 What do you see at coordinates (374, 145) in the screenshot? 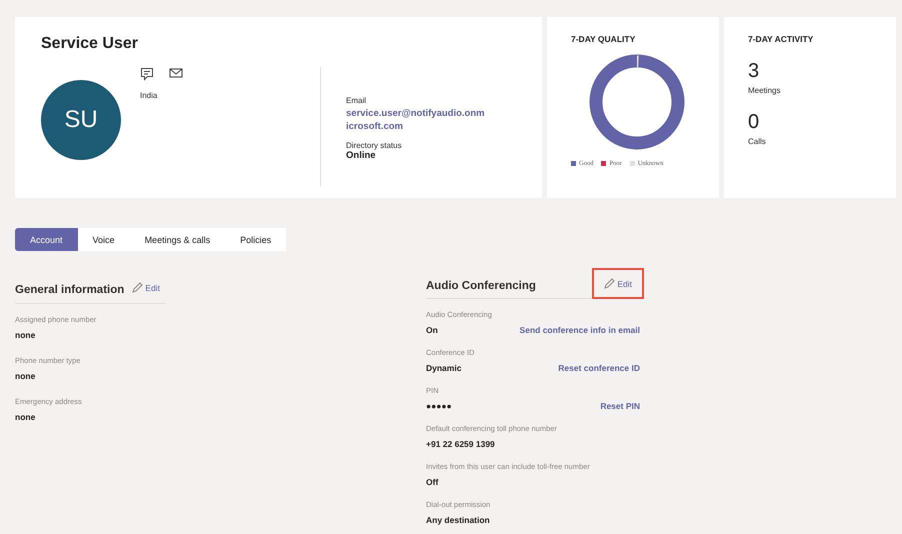
I see `field-label: Directory status` at bounding box center [374, 145].